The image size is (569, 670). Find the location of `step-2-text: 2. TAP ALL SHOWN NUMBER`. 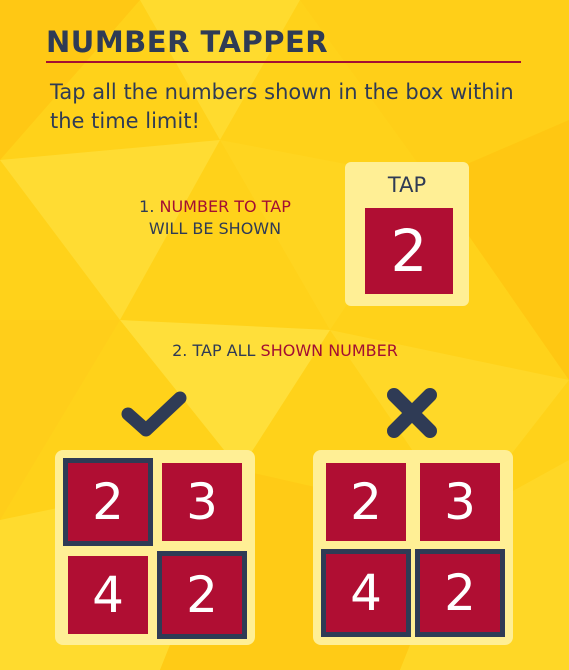

step-2-text: 2. TAP ALL SHOWN NUMBER is located at coordinates (285, 351).